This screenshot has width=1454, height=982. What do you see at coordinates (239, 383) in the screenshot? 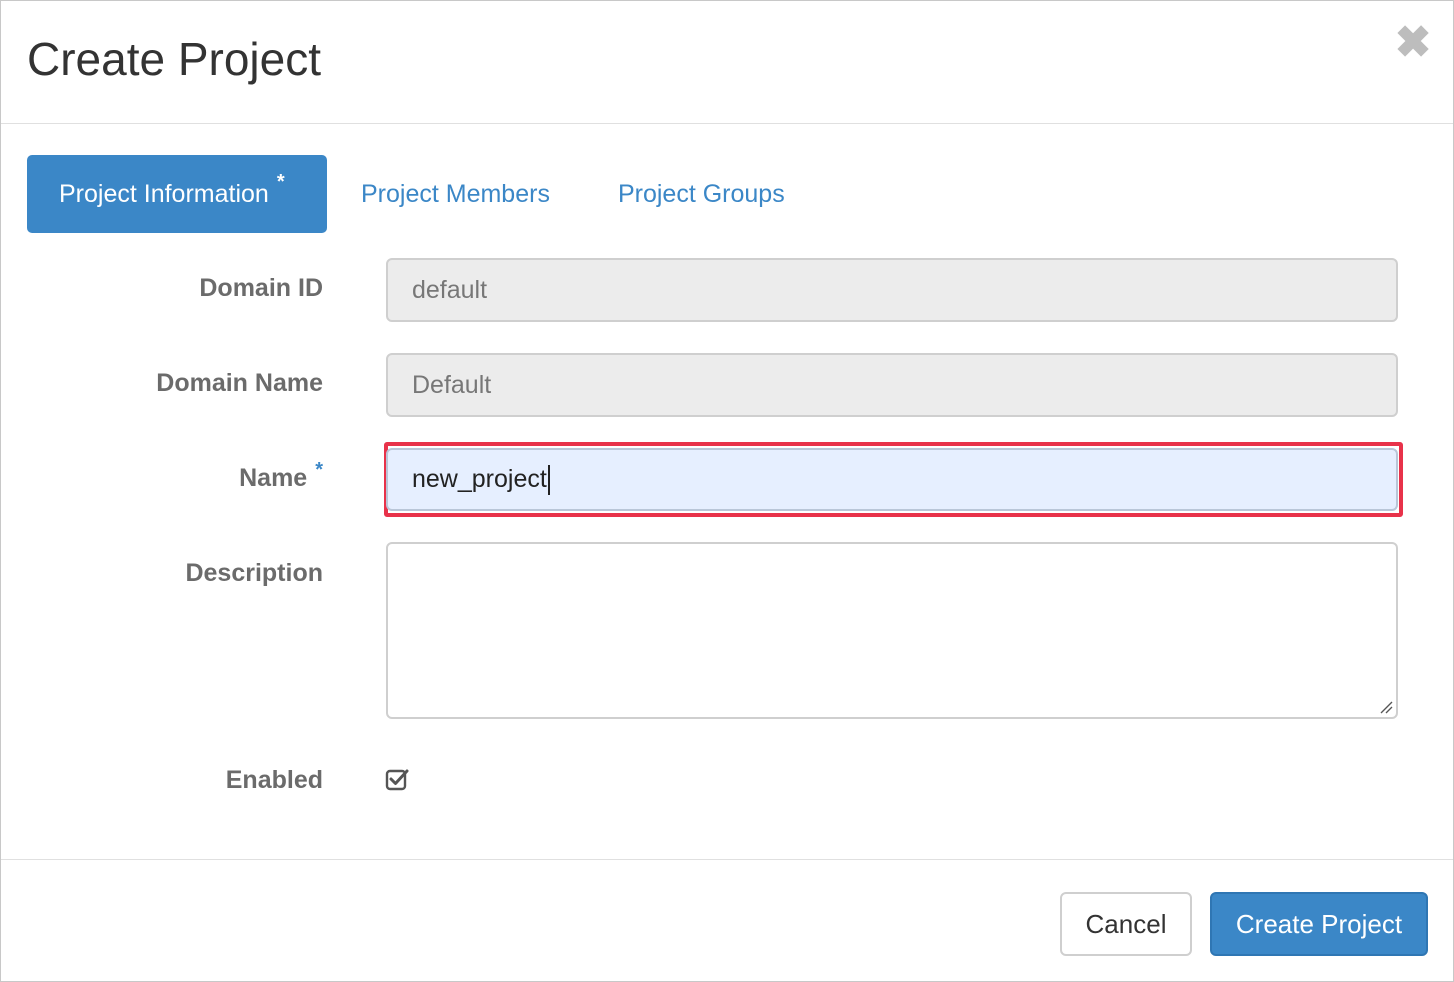
I see `domain-name-label: Domain Name` at bounding box center [239, 383].